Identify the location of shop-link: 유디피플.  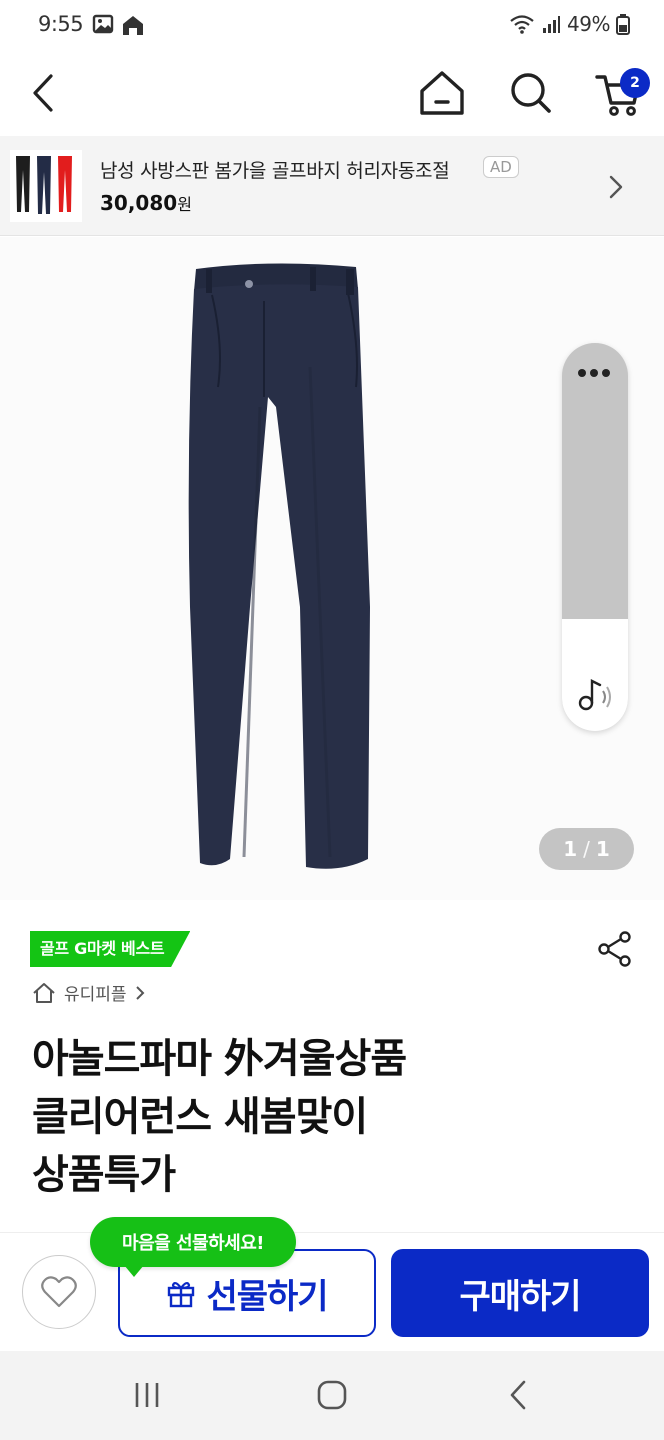
(88, 992).